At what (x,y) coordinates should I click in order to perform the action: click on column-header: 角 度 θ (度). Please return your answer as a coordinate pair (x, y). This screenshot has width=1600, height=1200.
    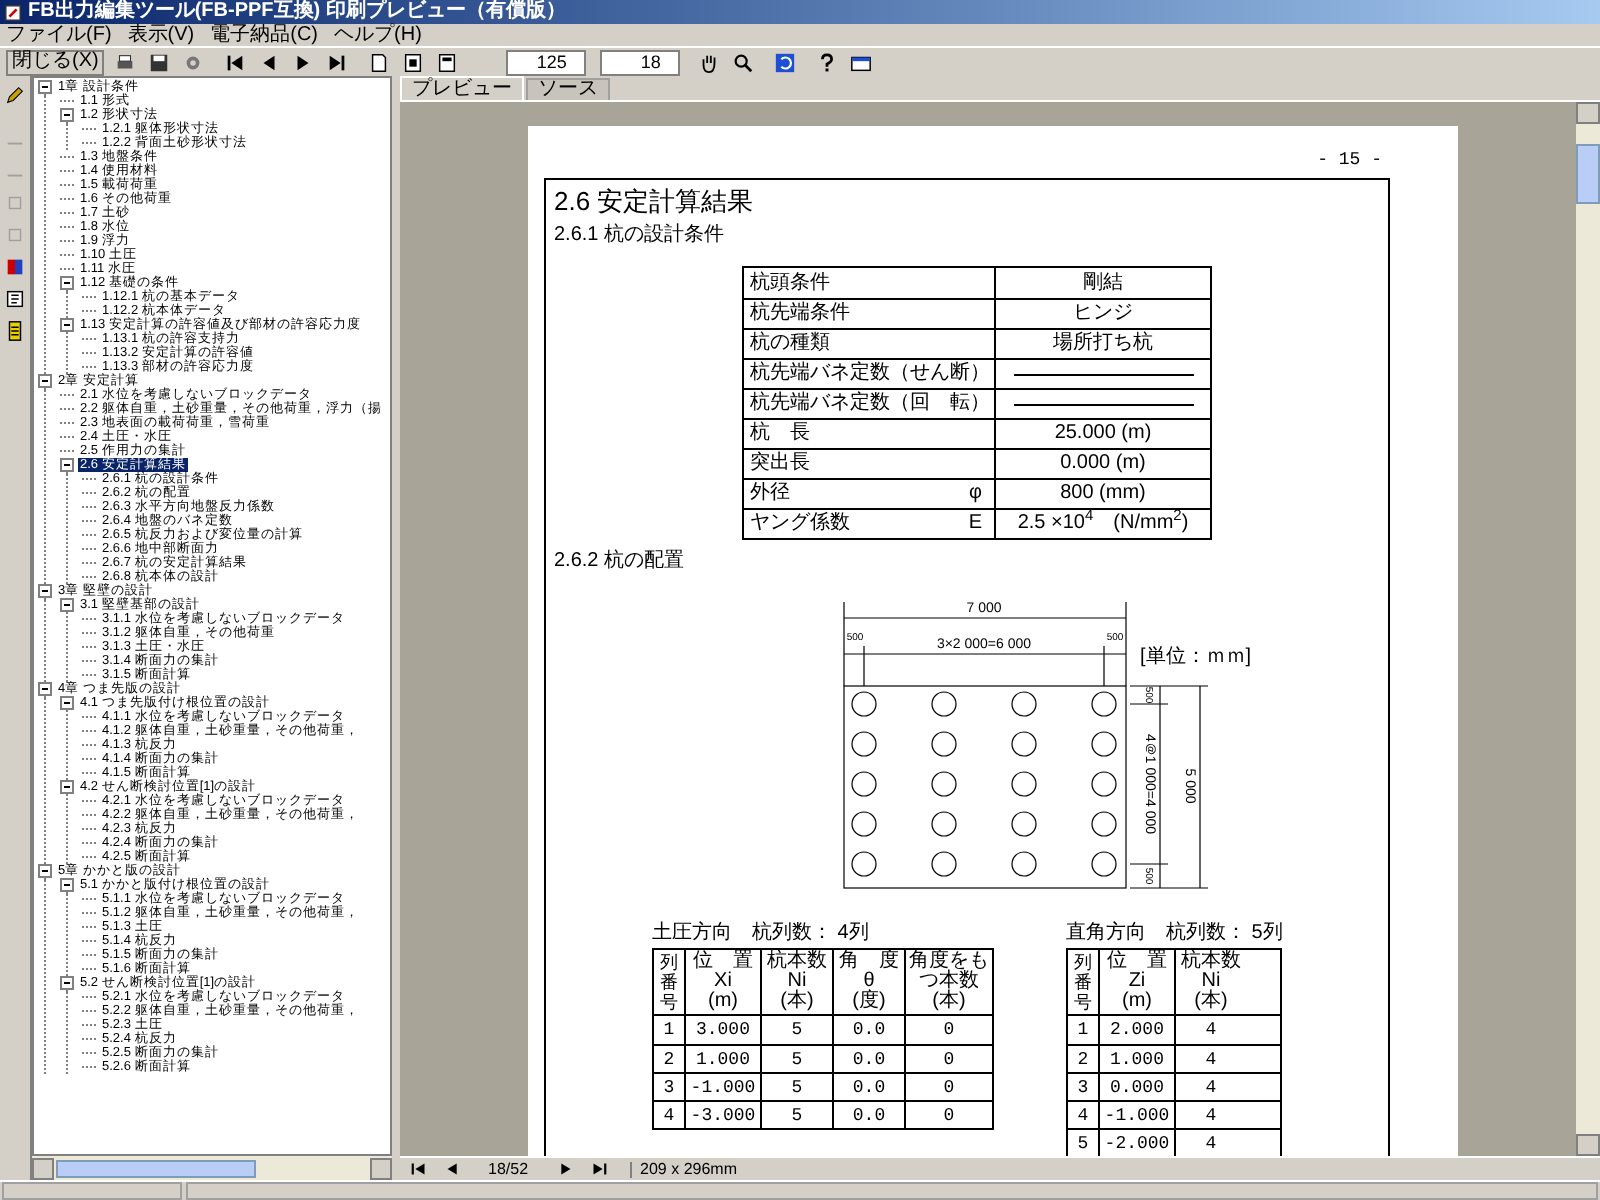
    Looking at the image, I should click on (868, 982).